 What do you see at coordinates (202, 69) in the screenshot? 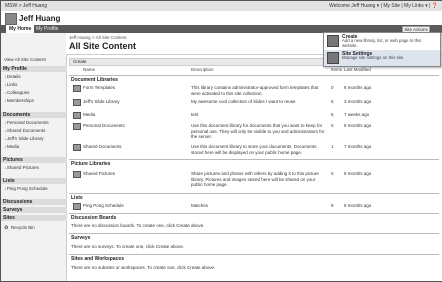
I see `col-description: Description` at bounding box center [202, 69].